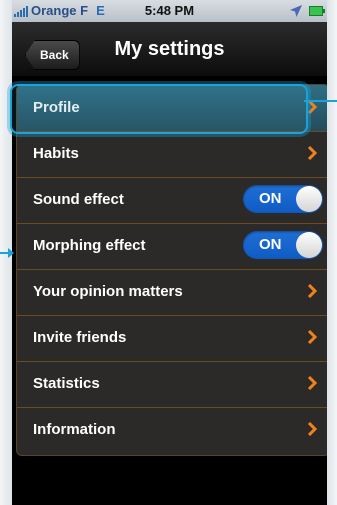 Image resolution: width=337 pixels, height=505 pixels. I want to click on battery-icon, so click(317, 11).